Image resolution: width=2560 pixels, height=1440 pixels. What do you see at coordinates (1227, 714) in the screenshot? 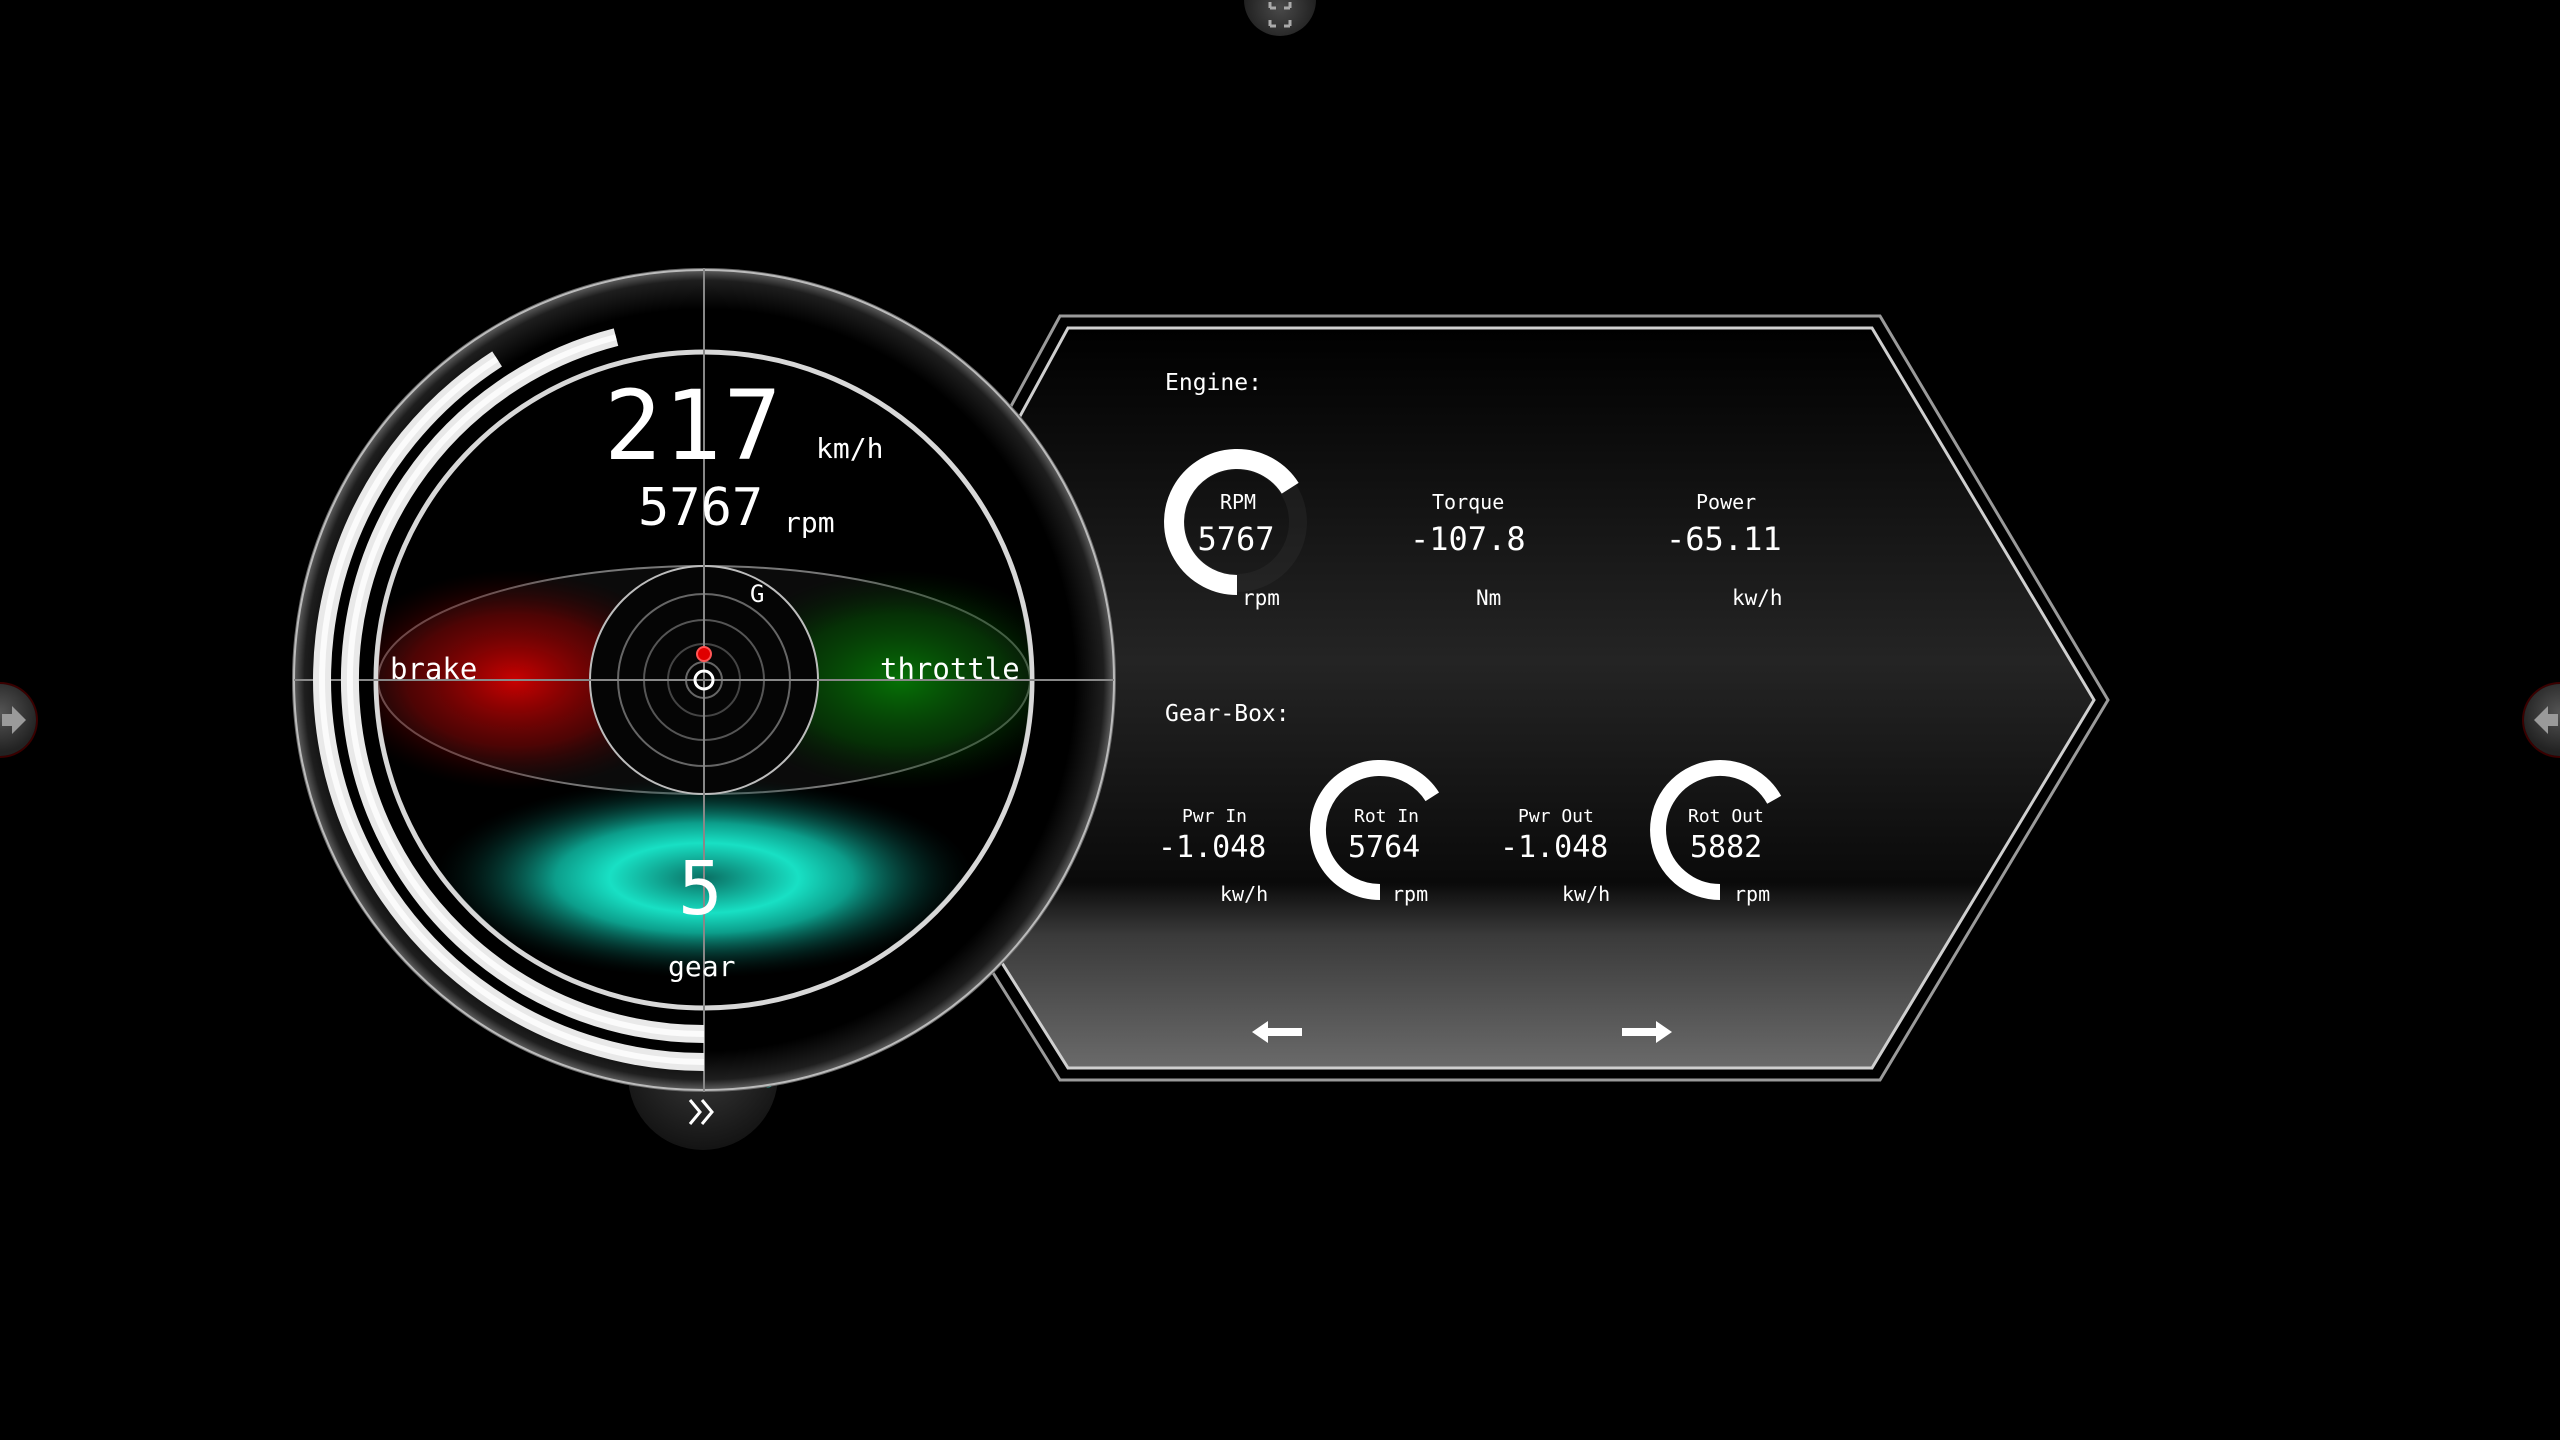
I see `gearbox-section-title: Gear-Box:` at bounding box center [1227, 714].